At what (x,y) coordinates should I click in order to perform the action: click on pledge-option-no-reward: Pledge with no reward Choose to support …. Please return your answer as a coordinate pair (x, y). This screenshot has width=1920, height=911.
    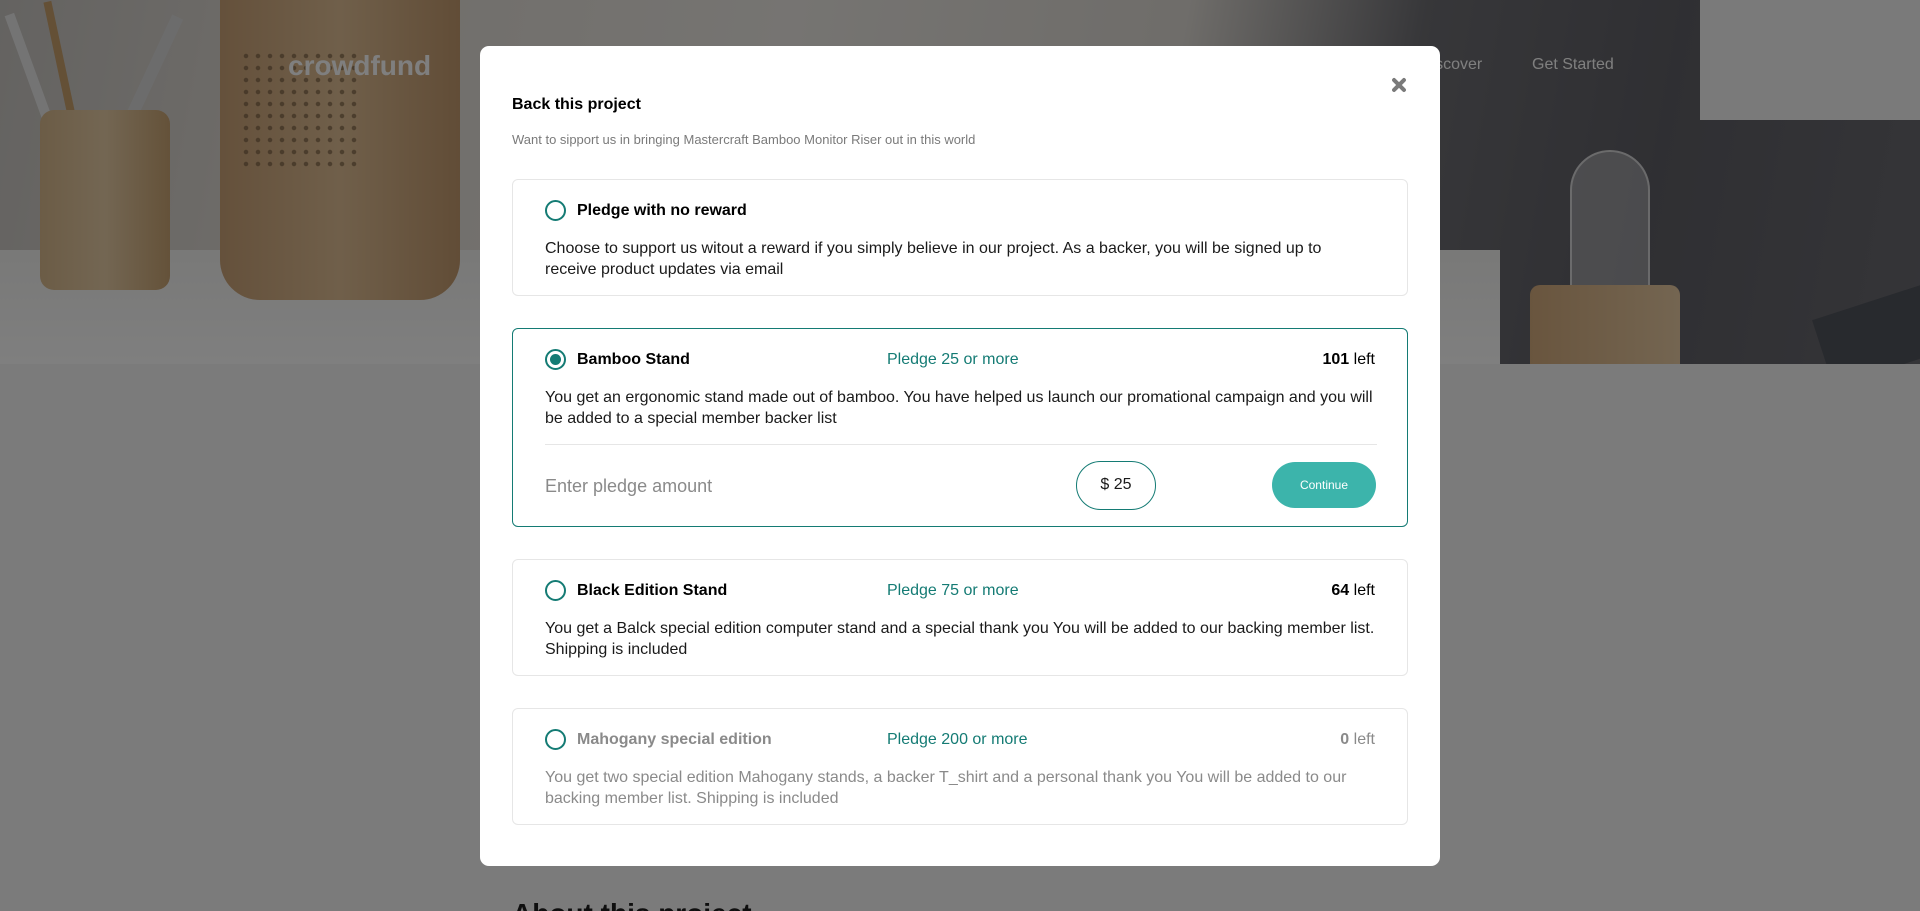
    Looking at the image, I should click on (960, 237).